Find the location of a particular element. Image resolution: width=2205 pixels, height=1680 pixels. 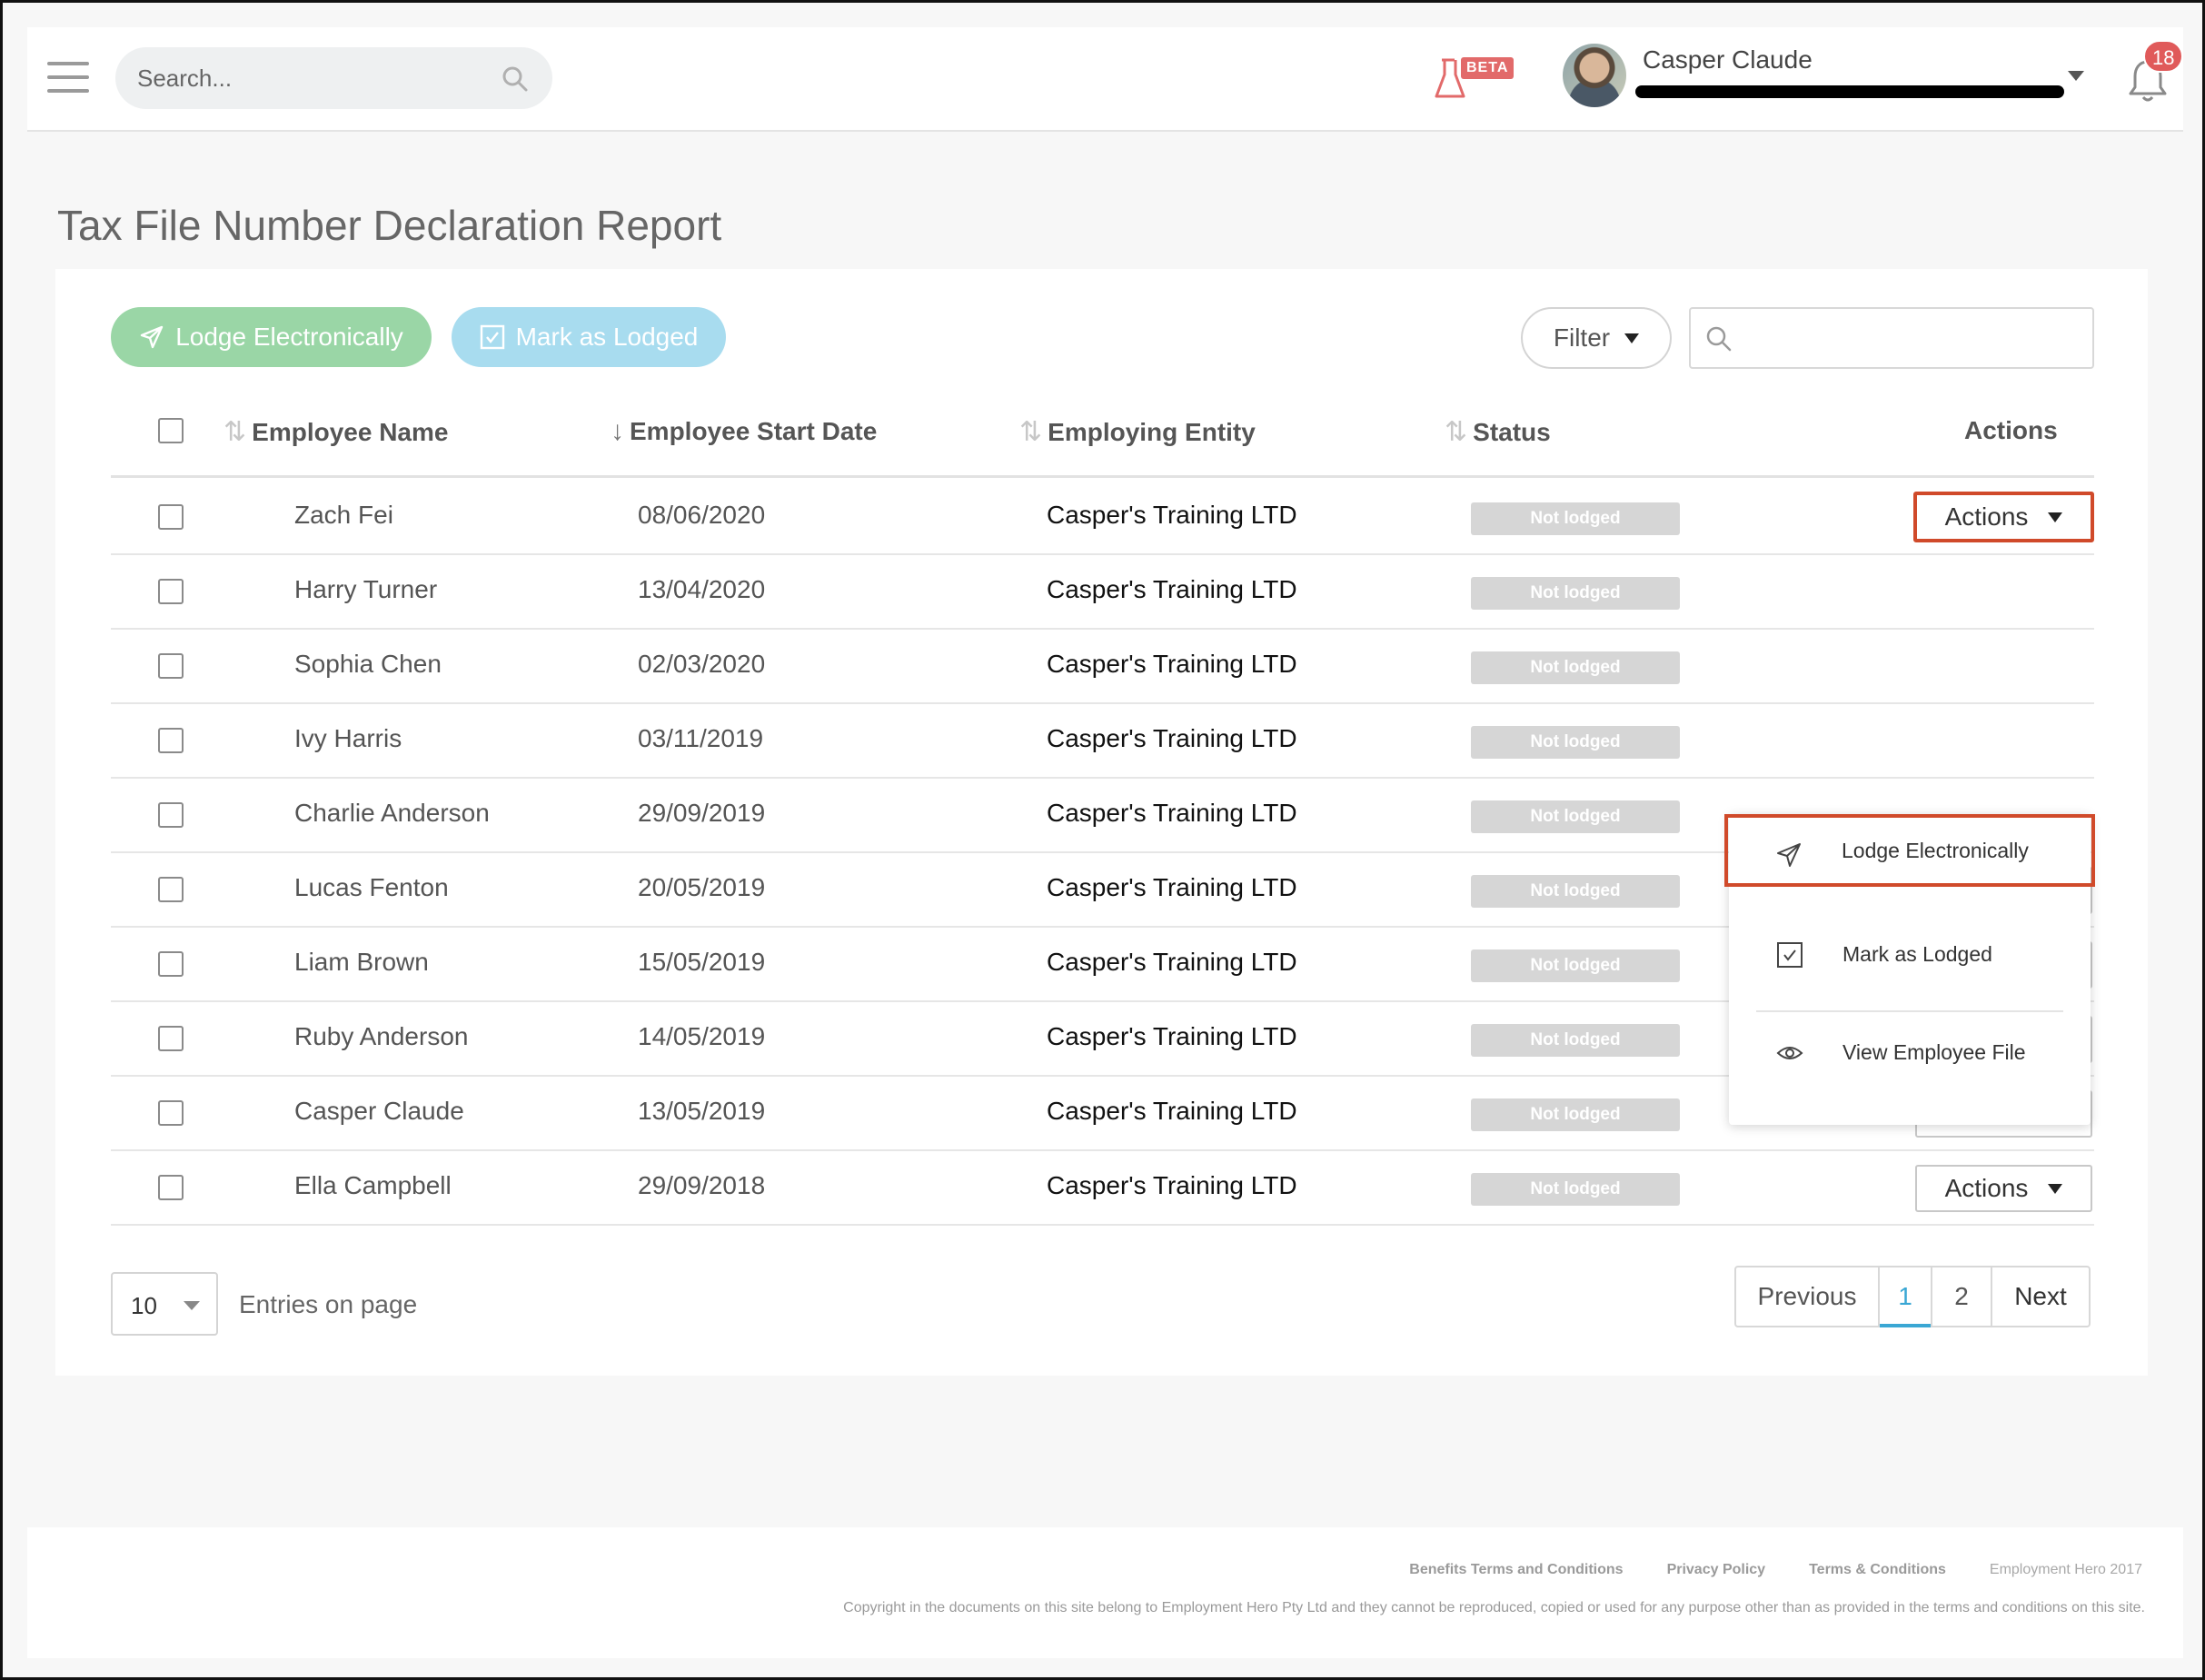

user-name: Casper Claude is located at coordinates (1728, 60).